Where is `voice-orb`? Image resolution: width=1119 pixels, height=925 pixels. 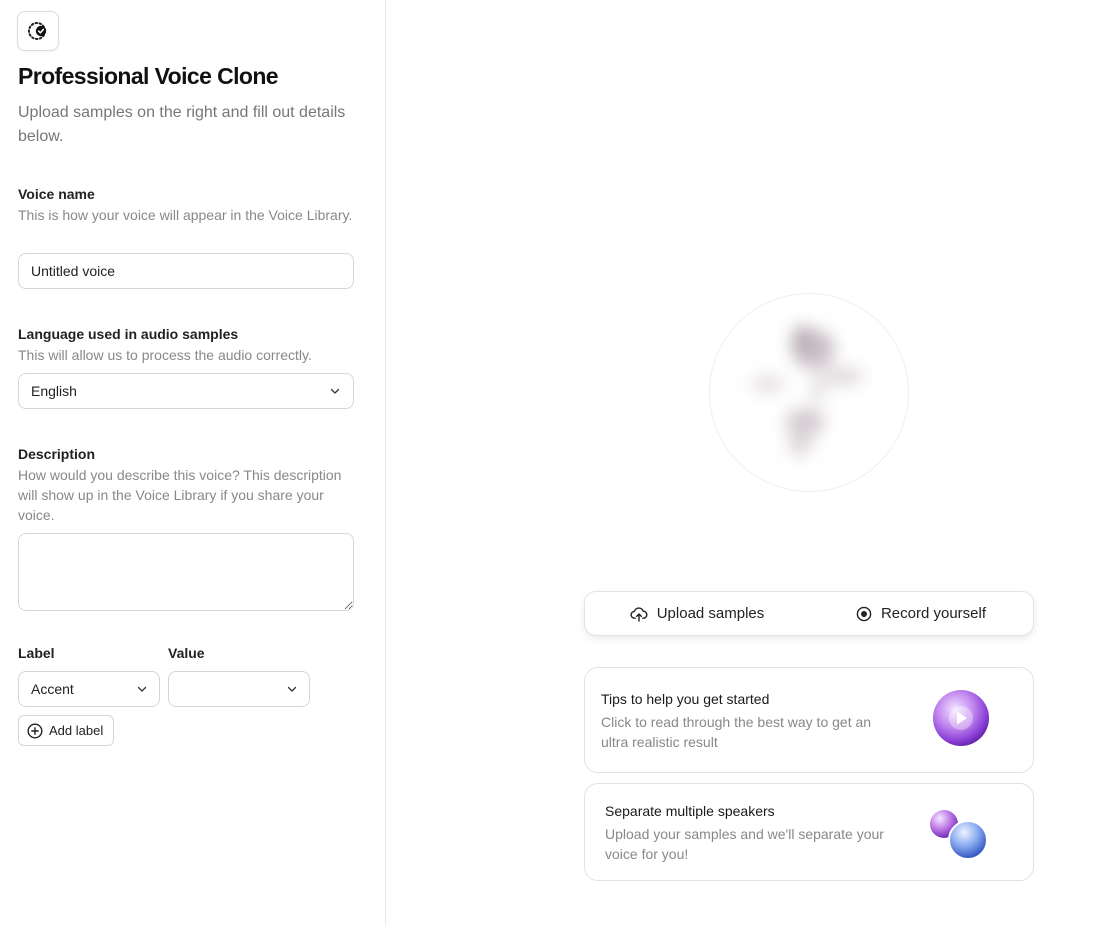
voice-orb is located at coordinates (809, 392).